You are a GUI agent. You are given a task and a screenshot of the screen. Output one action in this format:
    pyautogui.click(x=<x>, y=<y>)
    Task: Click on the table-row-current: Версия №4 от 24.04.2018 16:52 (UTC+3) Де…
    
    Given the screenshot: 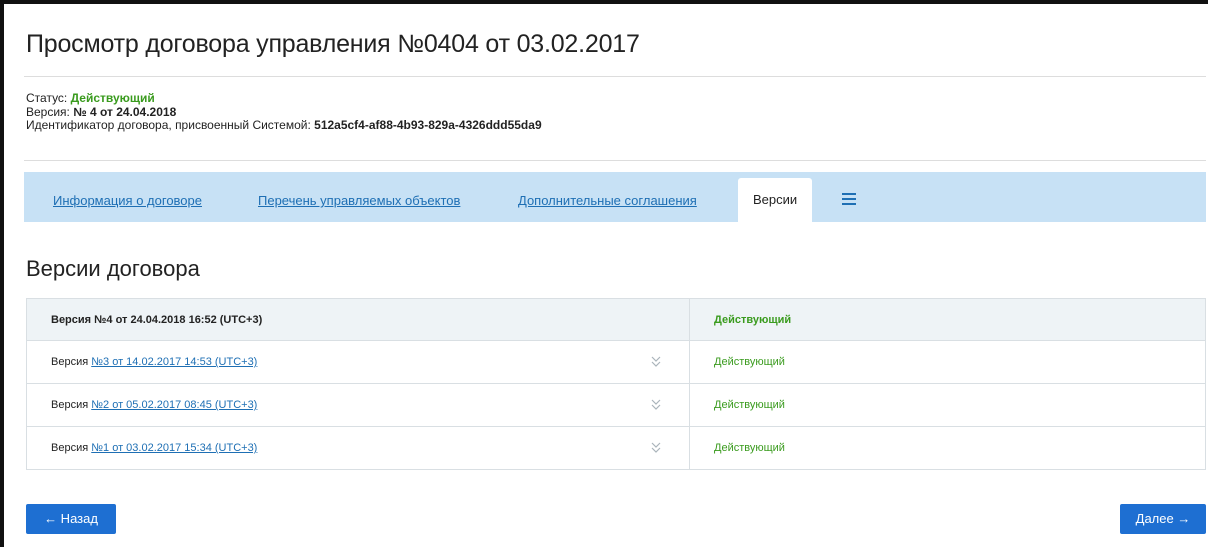 What is the action you would take?
    pyautogui.click(x=616, y=319)
    